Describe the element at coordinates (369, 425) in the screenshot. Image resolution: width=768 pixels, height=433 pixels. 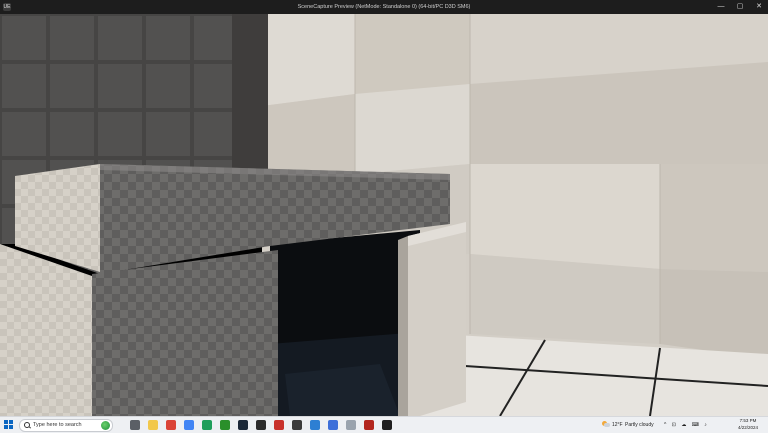
I see `app-red2-icon` at that location.